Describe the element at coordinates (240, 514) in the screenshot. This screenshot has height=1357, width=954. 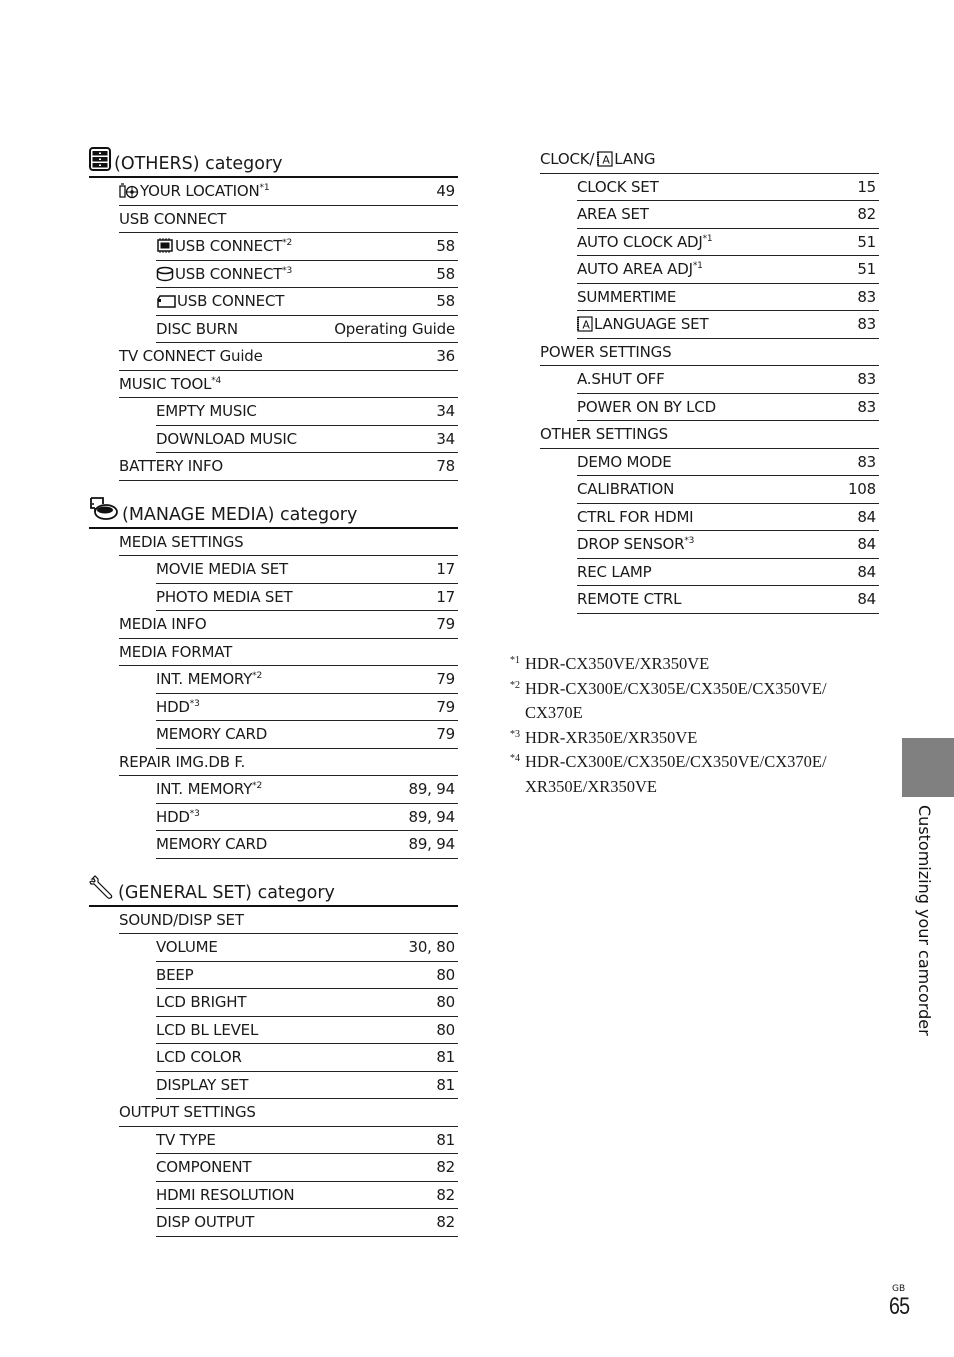
I see `manage-media-category-title: (MANAGE MEDIA) category` at that location.